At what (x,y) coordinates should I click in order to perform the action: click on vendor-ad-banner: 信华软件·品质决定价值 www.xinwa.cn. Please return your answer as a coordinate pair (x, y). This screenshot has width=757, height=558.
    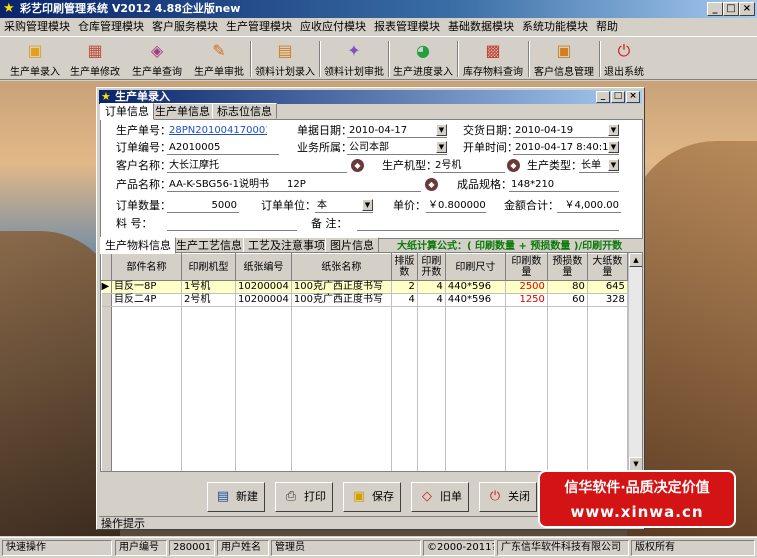
    Looking at the image, I should click on (637, 499).